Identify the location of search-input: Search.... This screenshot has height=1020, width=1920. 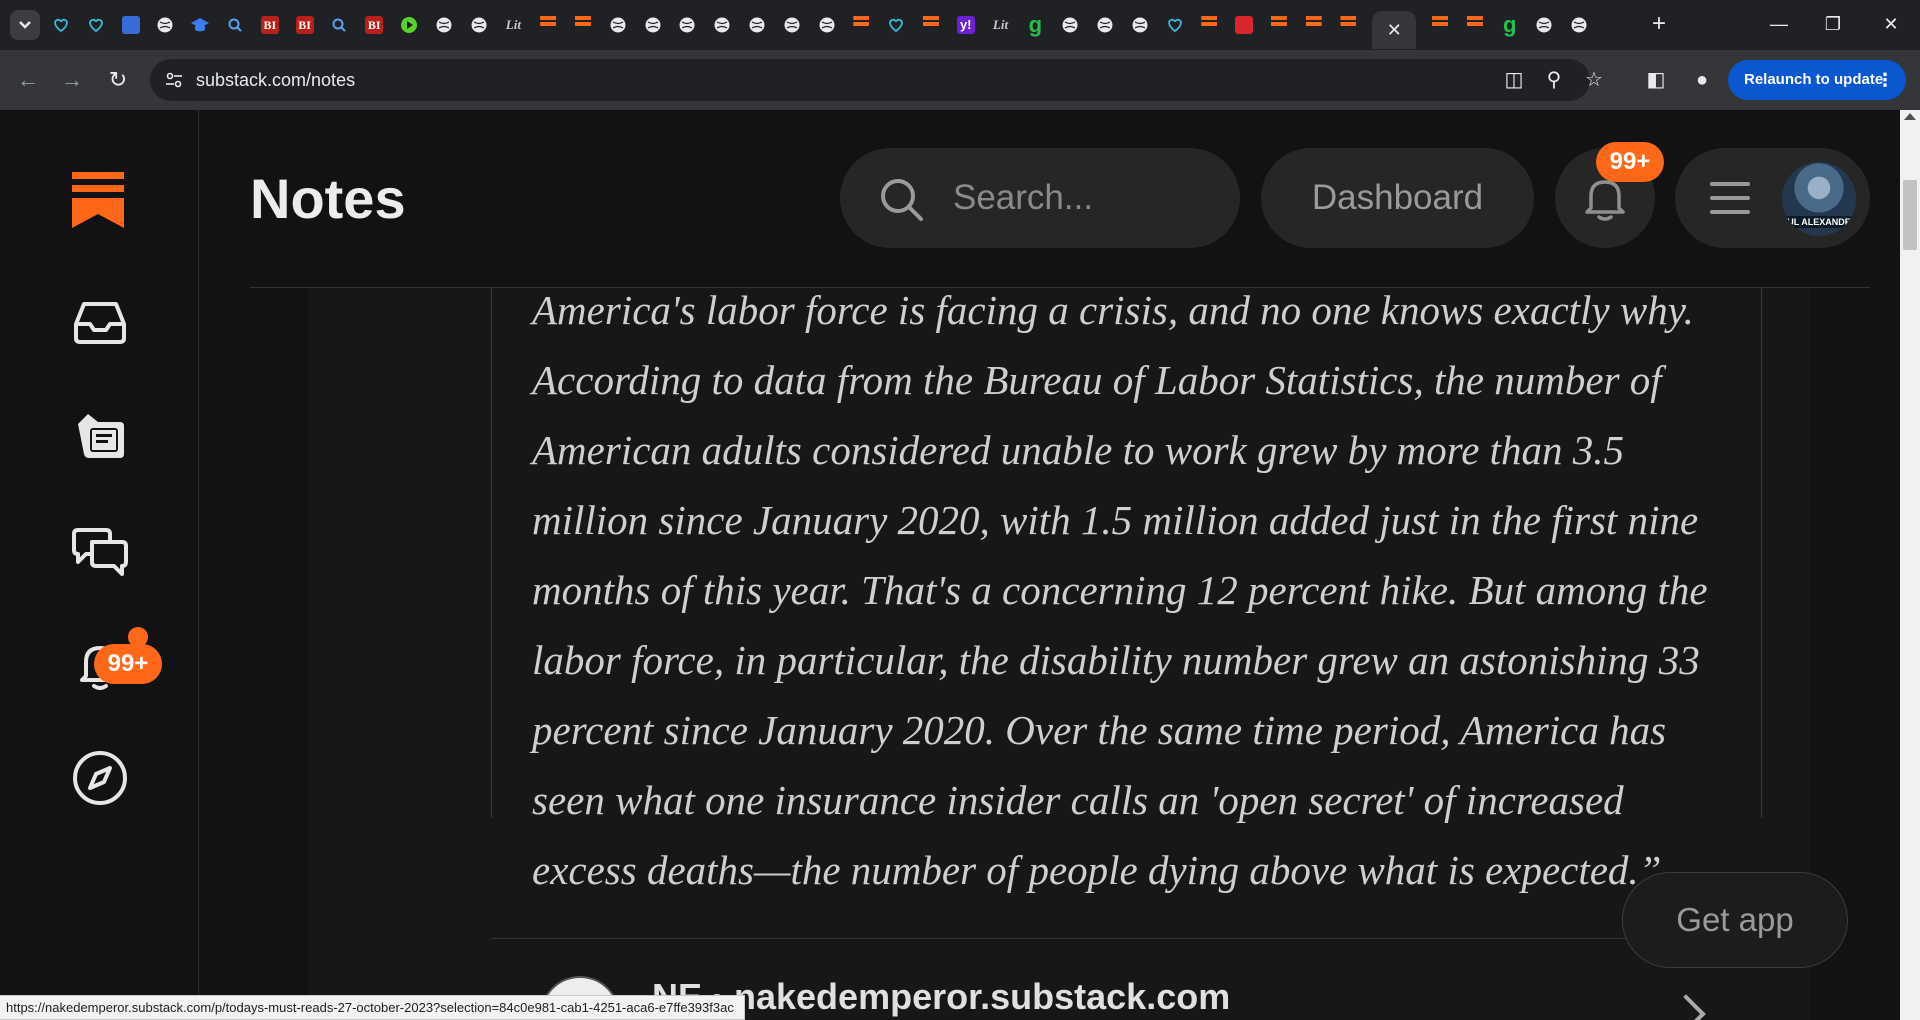
(1040, 198).